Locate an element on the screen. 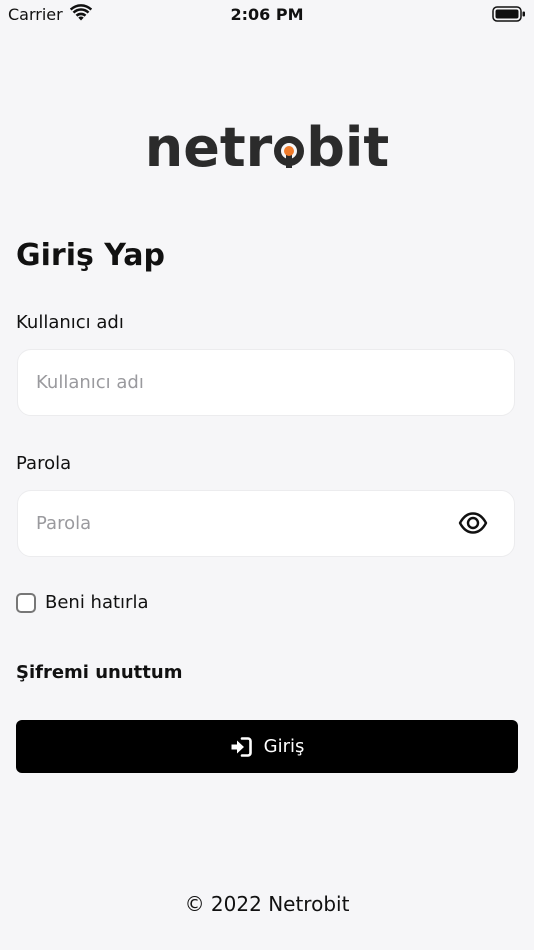 This screenshot has width=534, height=950. username-input is located at coordinates (246, 382).